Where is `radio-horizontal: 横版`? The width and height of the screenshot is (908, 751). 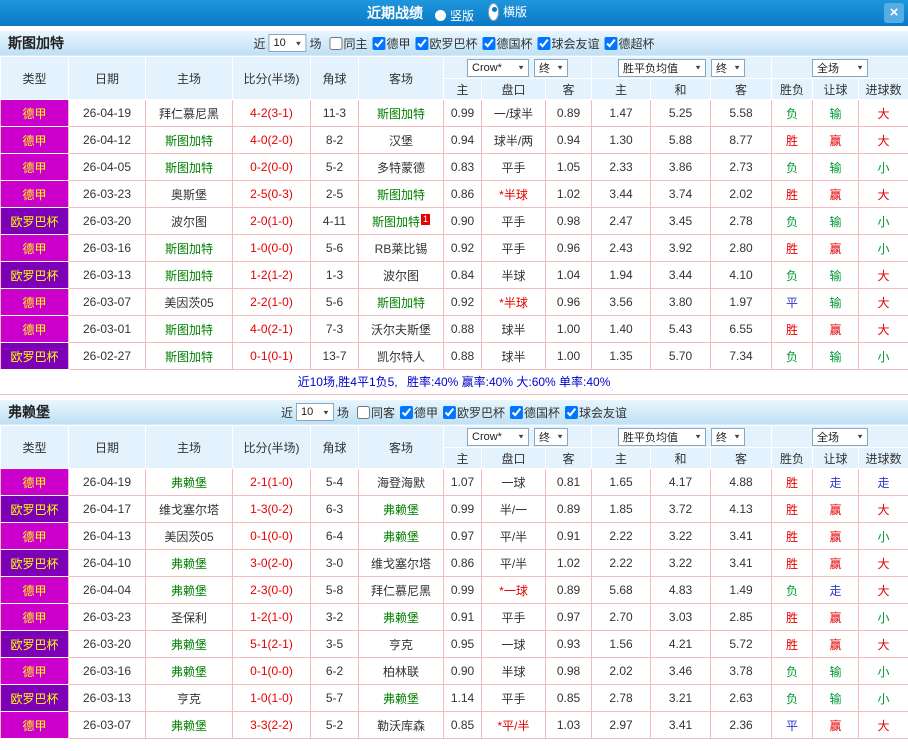
radio-horizontal: 横版 is located at coordinates (507, 11).